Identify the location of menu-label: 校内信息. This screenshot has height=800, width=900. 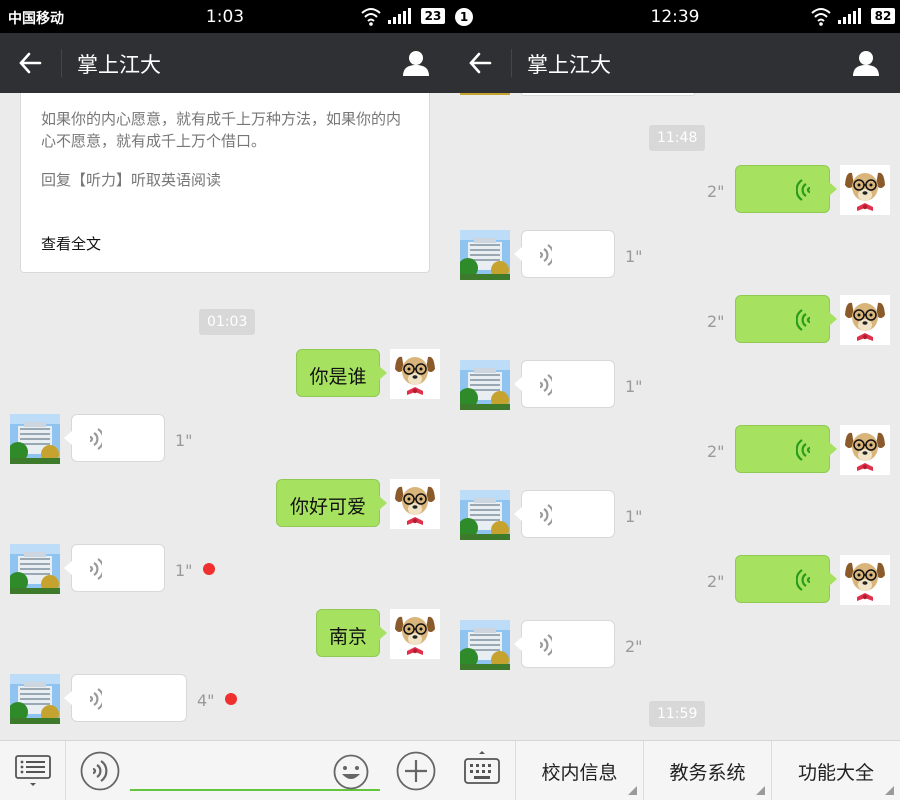
(579, 773).